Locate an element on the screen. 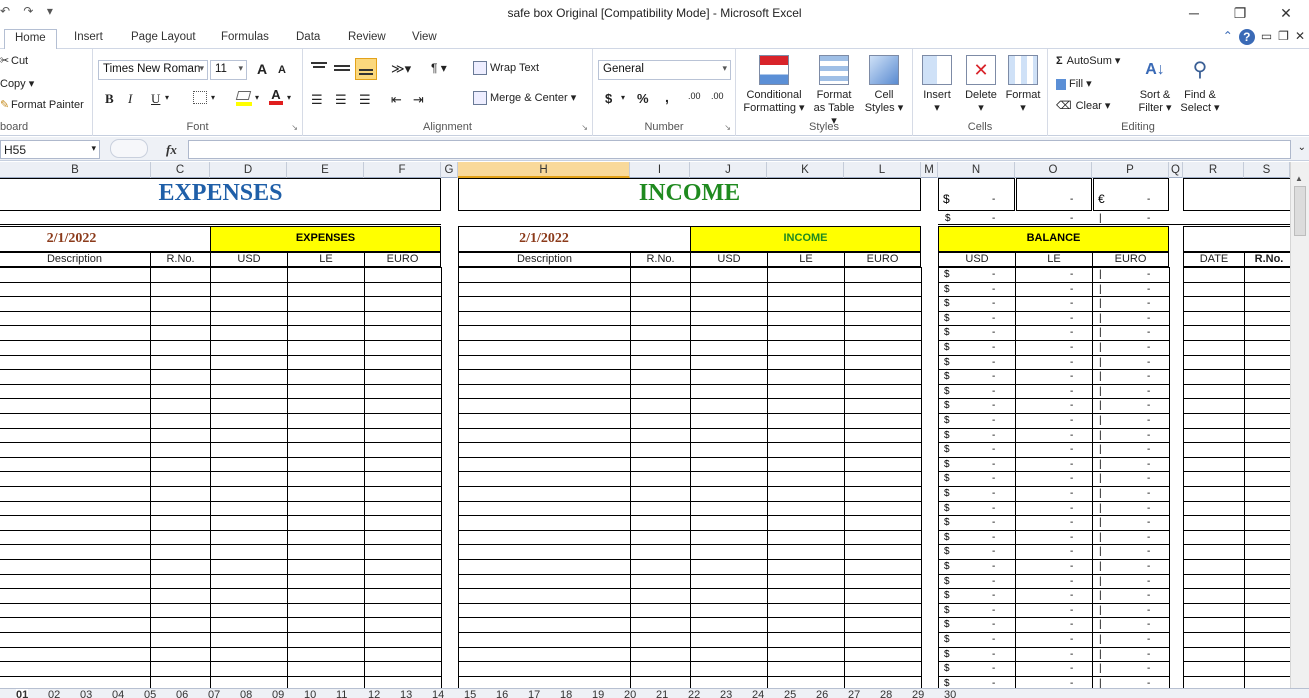  sheet-tab-06: 06 is located at coordinates (182, 693).